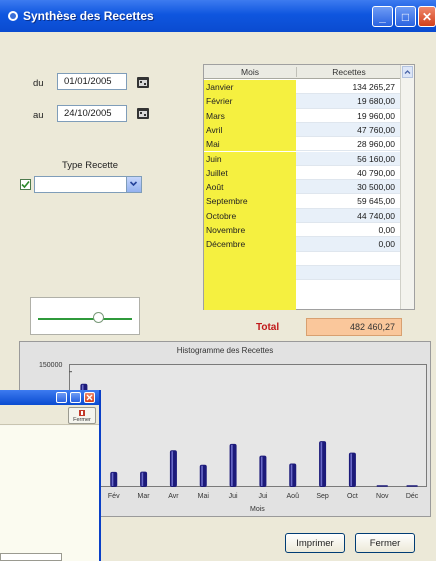 The image size is (436, 561). I want to click on au-label: au, so click(38, 115).